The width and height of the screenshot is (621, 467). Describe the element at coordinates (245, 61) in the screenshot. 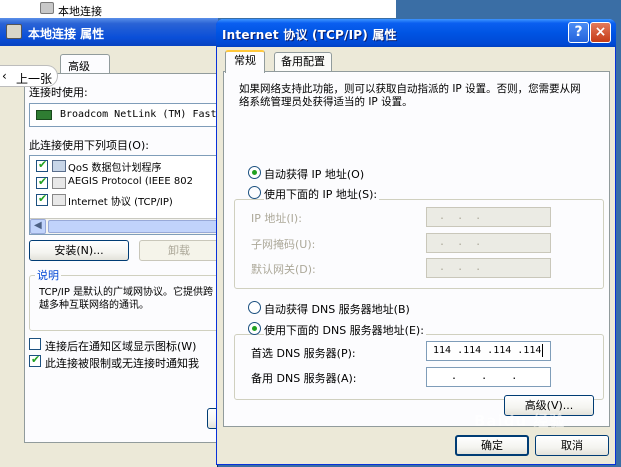

I see `tab-general: 常规` at that location.